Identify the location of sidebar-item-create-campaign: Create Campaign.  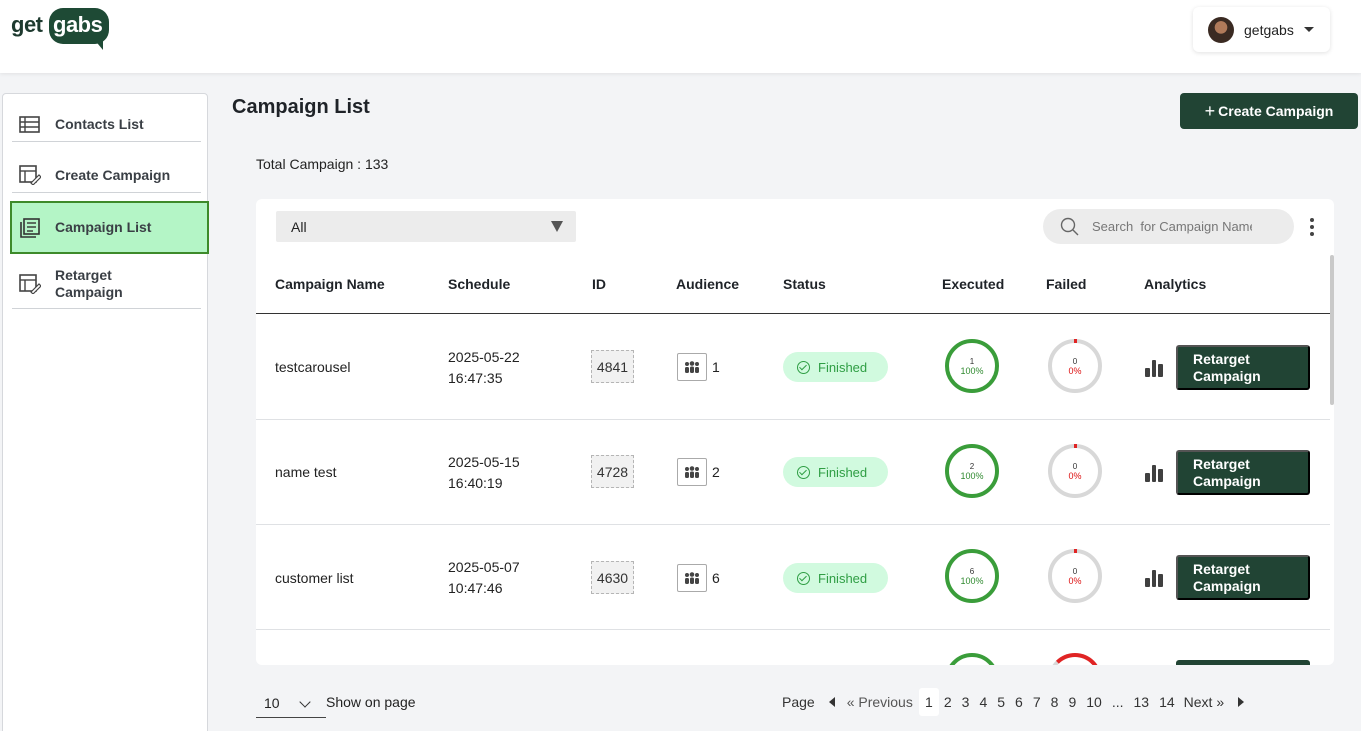
(106, 175).